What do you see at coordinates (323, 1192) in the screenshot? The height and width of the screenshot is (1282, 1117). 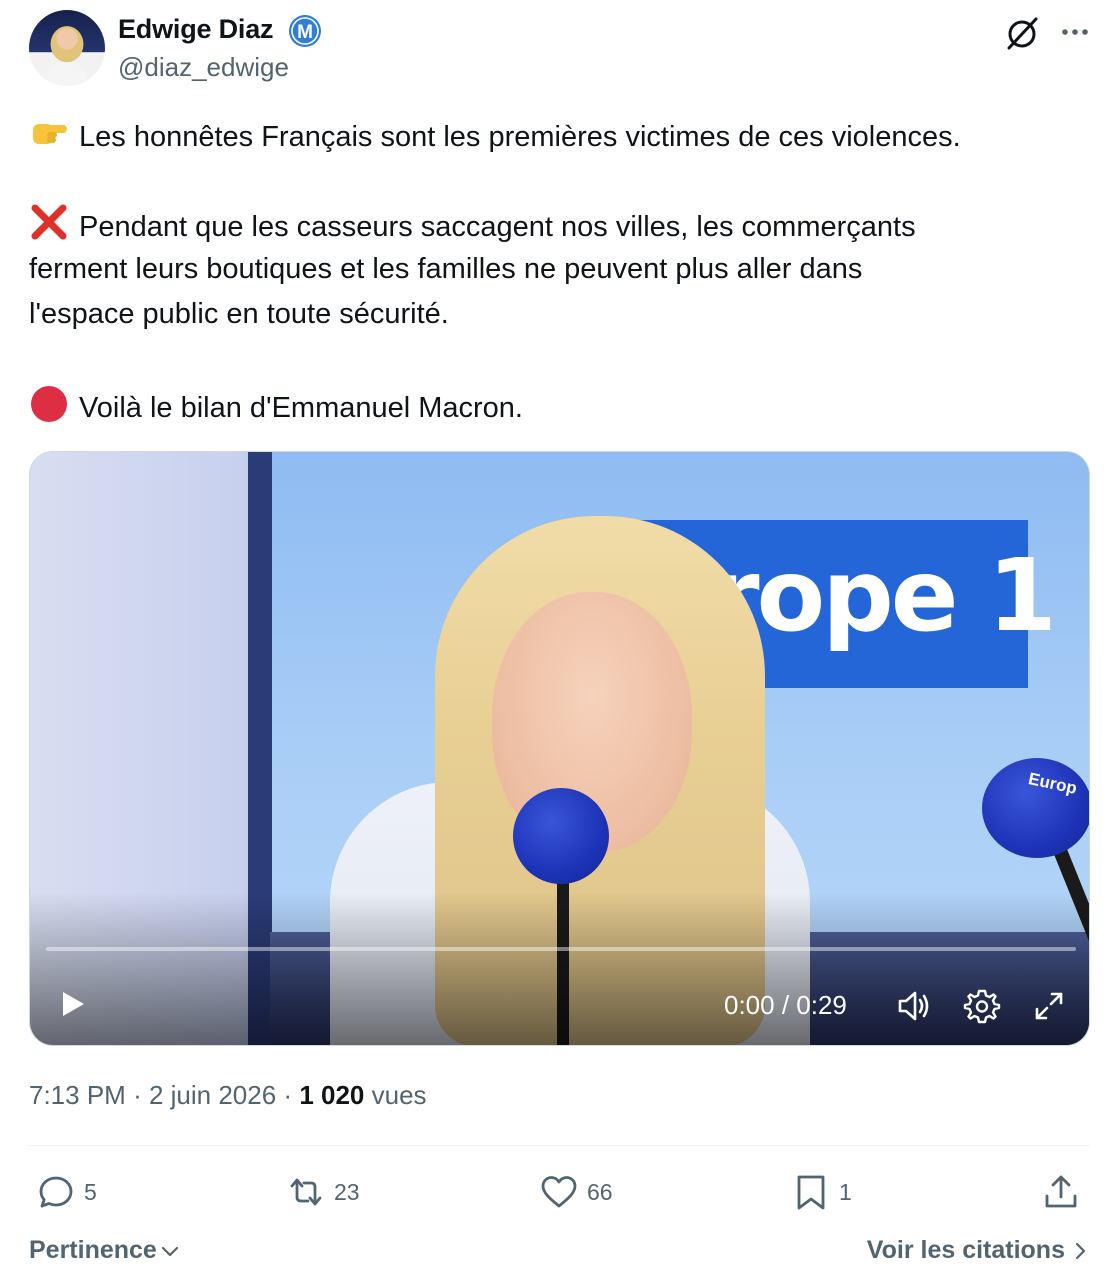 I see `repost-button: 23` at bounding box center [323, 1192].